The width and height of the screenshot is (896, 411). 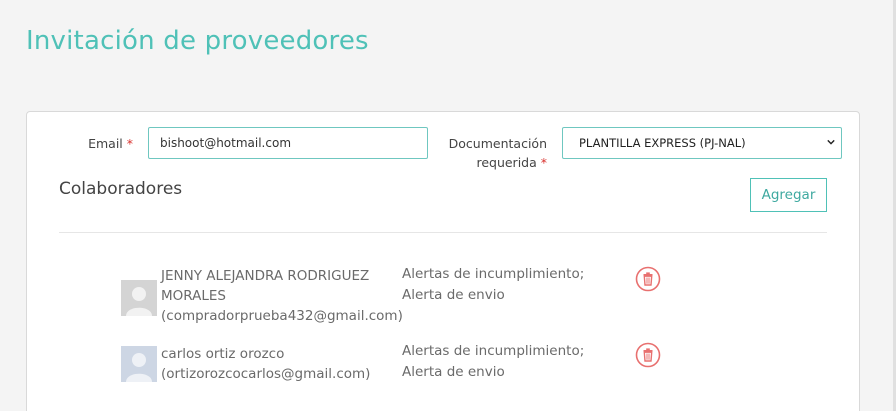 What do you see at coordinates (506, 162) in the screenshot?
I see `documentation-label-line2: requerida` at bounding box center [506, 162].